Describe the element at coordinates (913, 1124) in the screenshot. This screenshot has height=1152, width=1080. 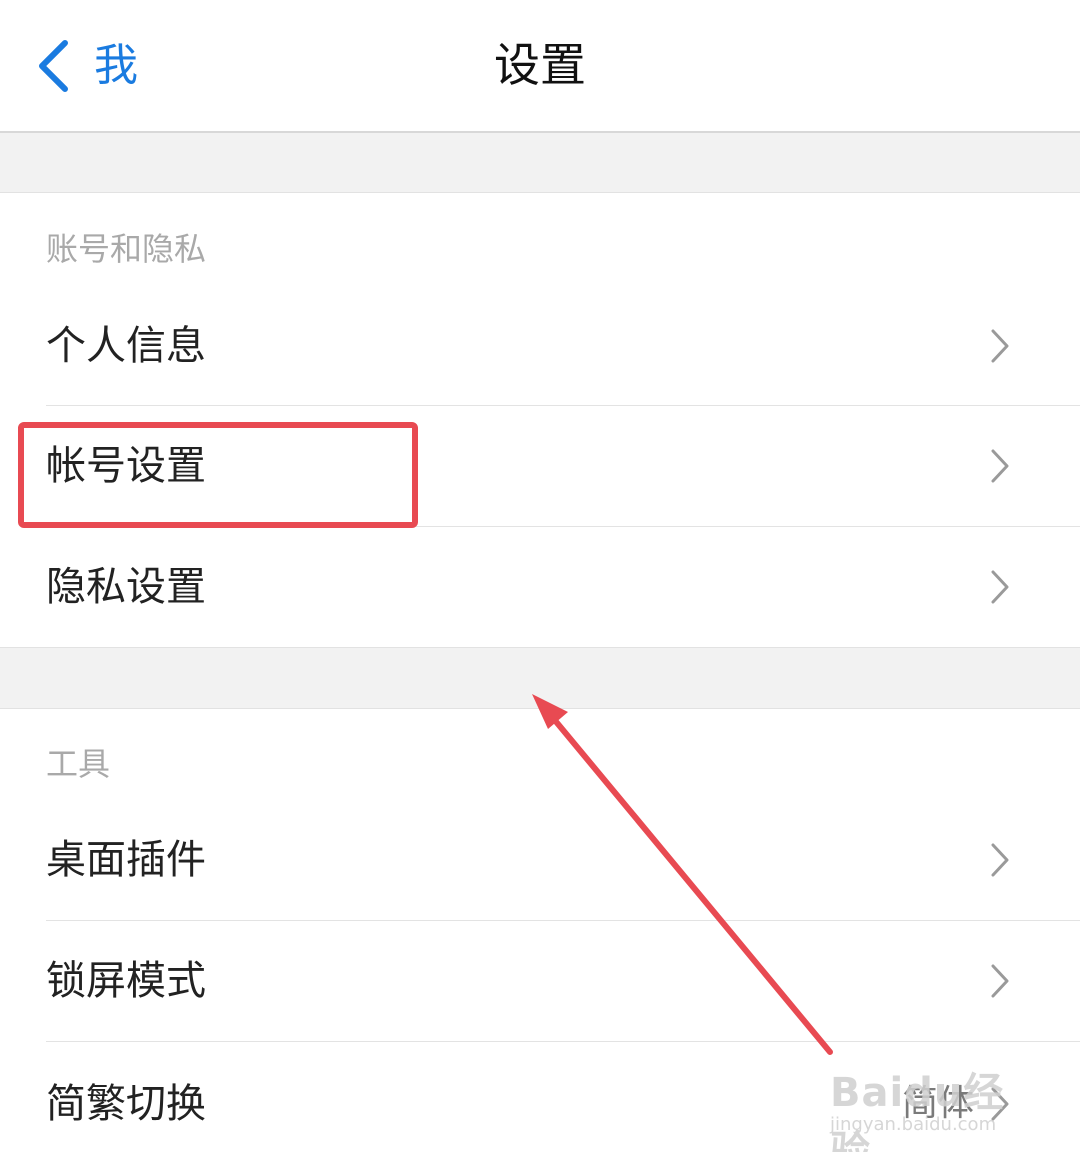
I see `watermark-sub: jingyan.baidu.com` at that location.